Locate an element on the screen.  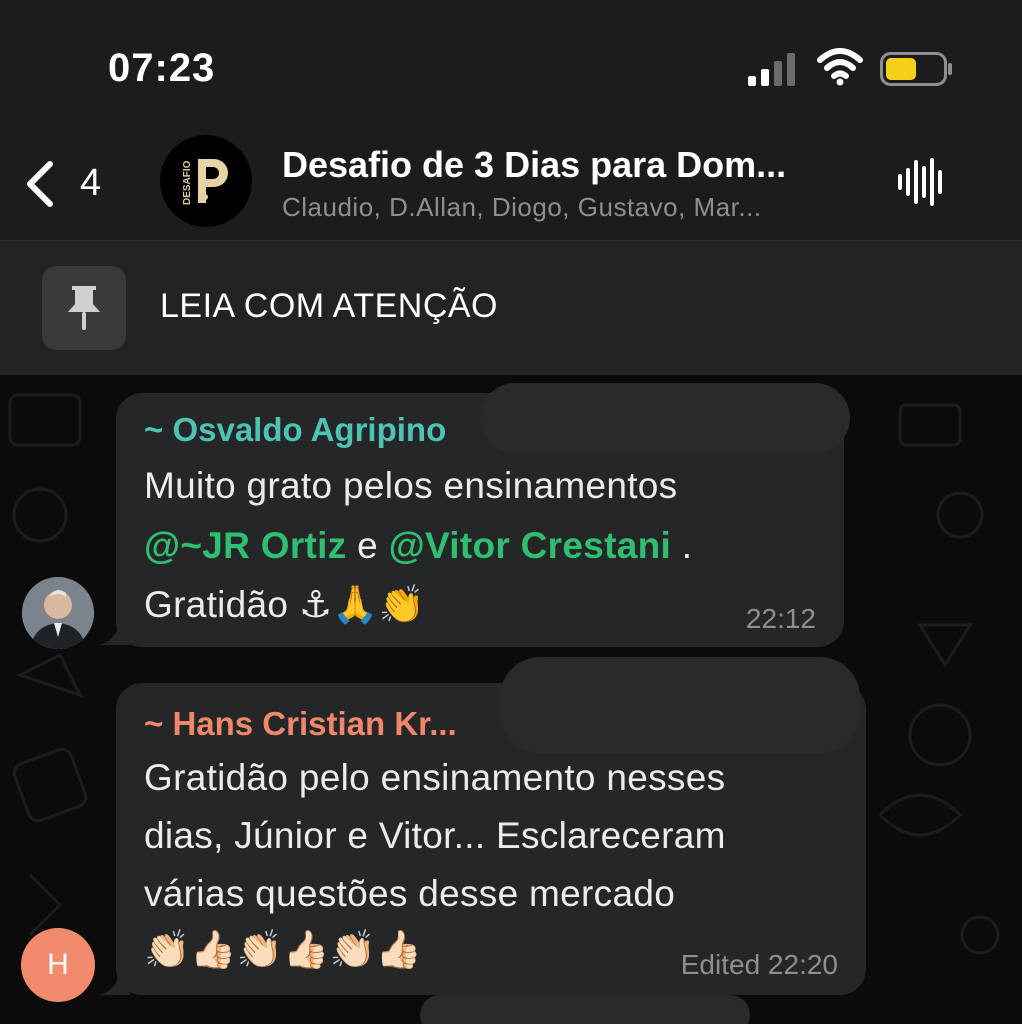
pin-icon is located at coordinates (84, 308).